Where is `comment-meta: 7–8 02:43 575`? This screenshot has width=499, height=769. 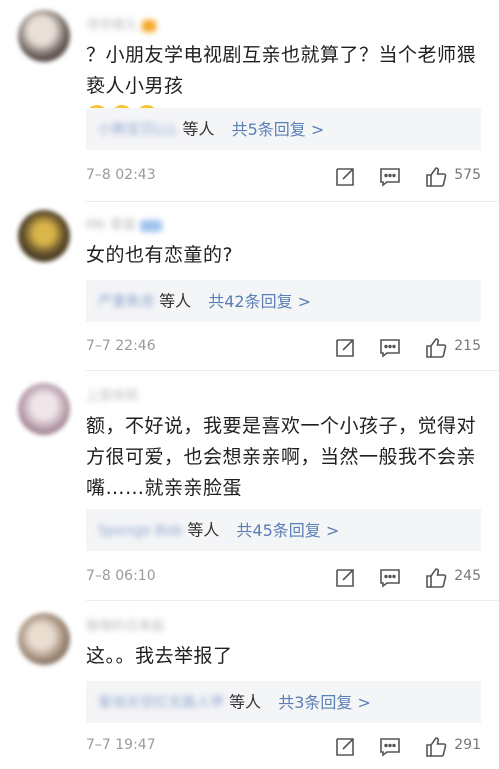 comment-meta: 7–8 02:43 575 is located at coordinates (283, 177).